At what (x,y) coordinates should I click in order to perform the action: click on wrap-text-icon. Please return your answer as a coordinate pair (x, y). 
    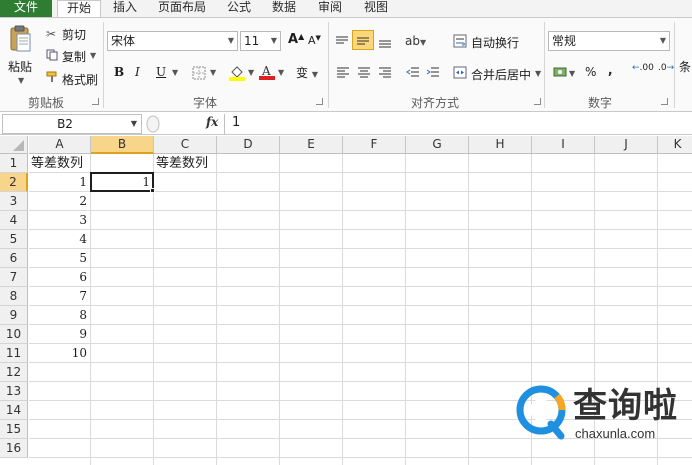
    Looking at the image, I should click on (460, 42).